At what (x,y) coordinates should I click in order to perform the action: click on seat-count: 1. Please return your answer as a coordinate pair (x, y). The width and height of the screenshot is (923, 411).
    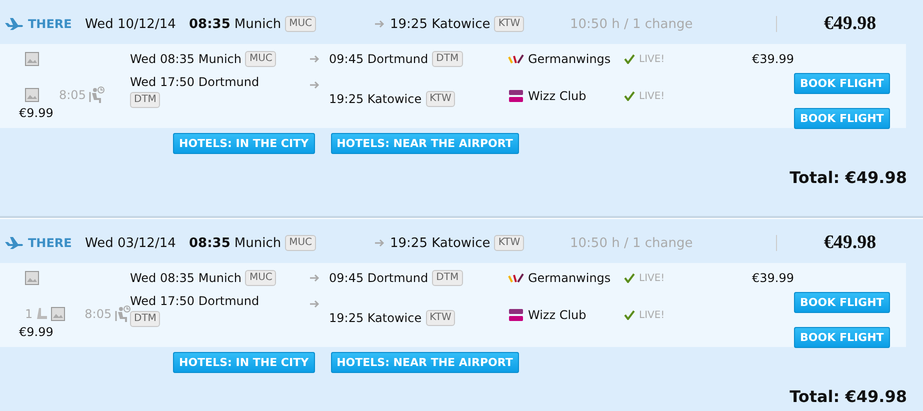
    Looking at the image, I should click on (29, 314).